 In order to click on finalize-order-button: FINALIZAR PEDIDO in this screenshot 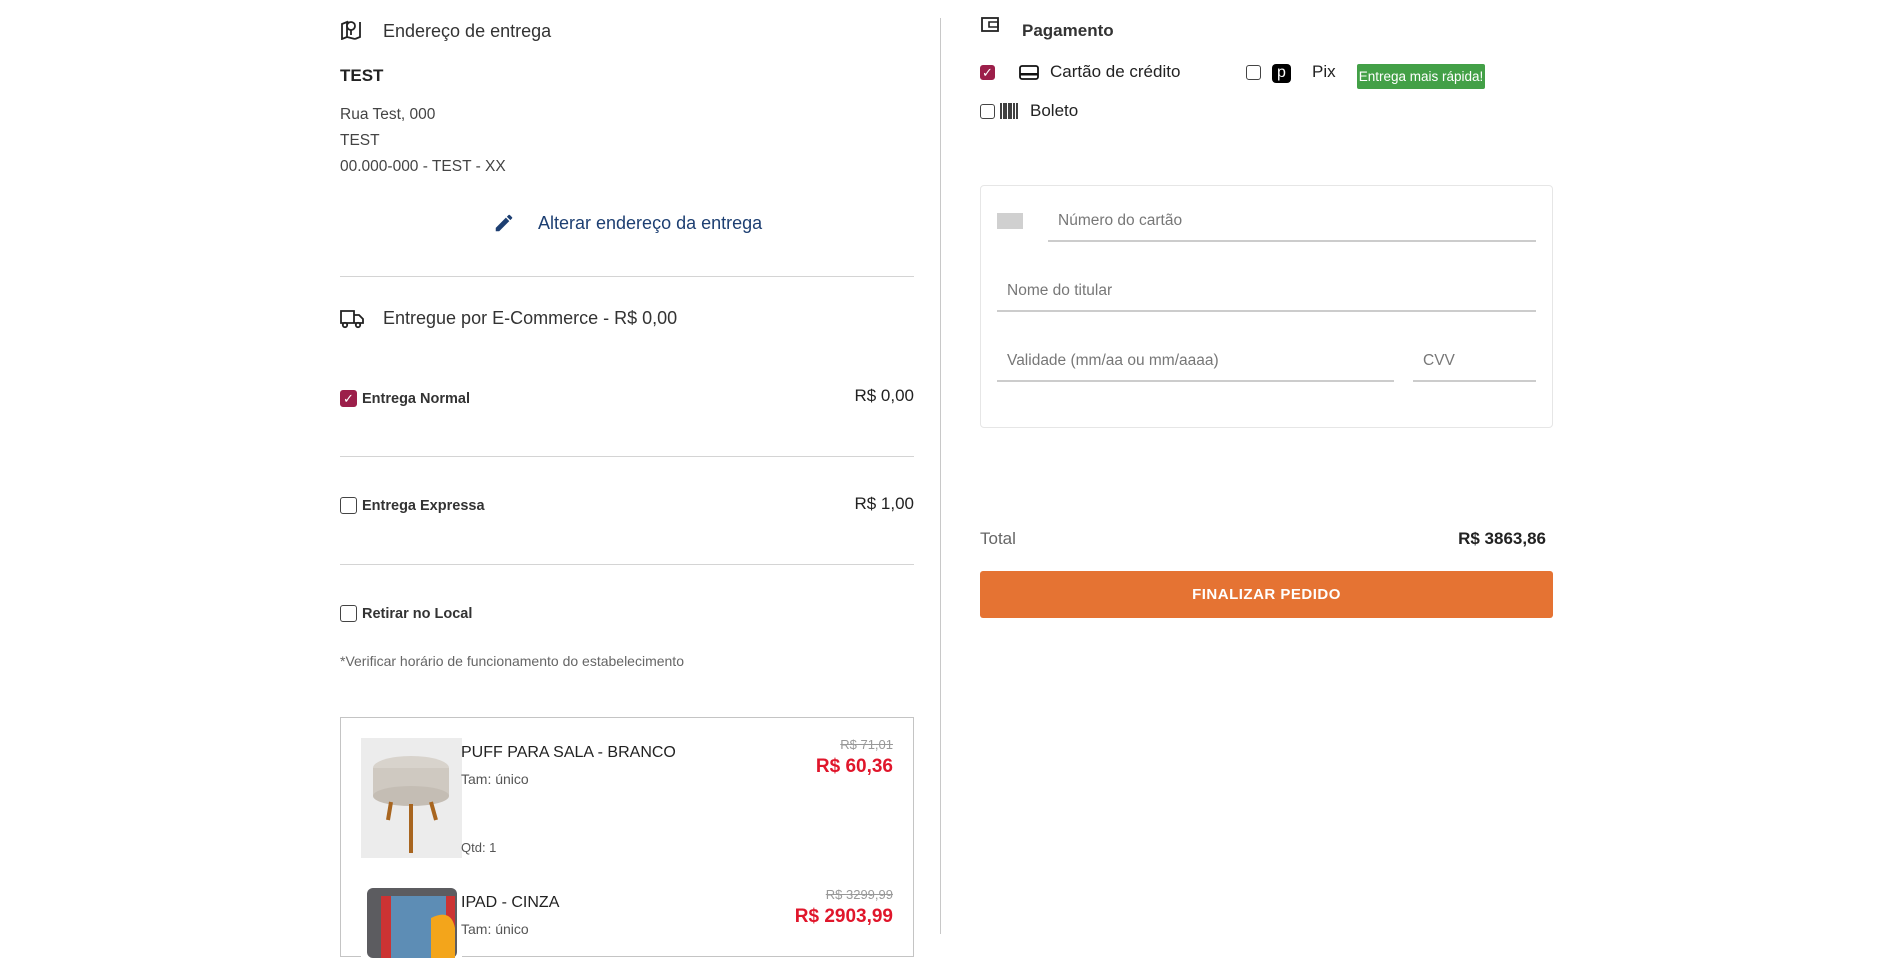, I will do `click(1266, 594)`.